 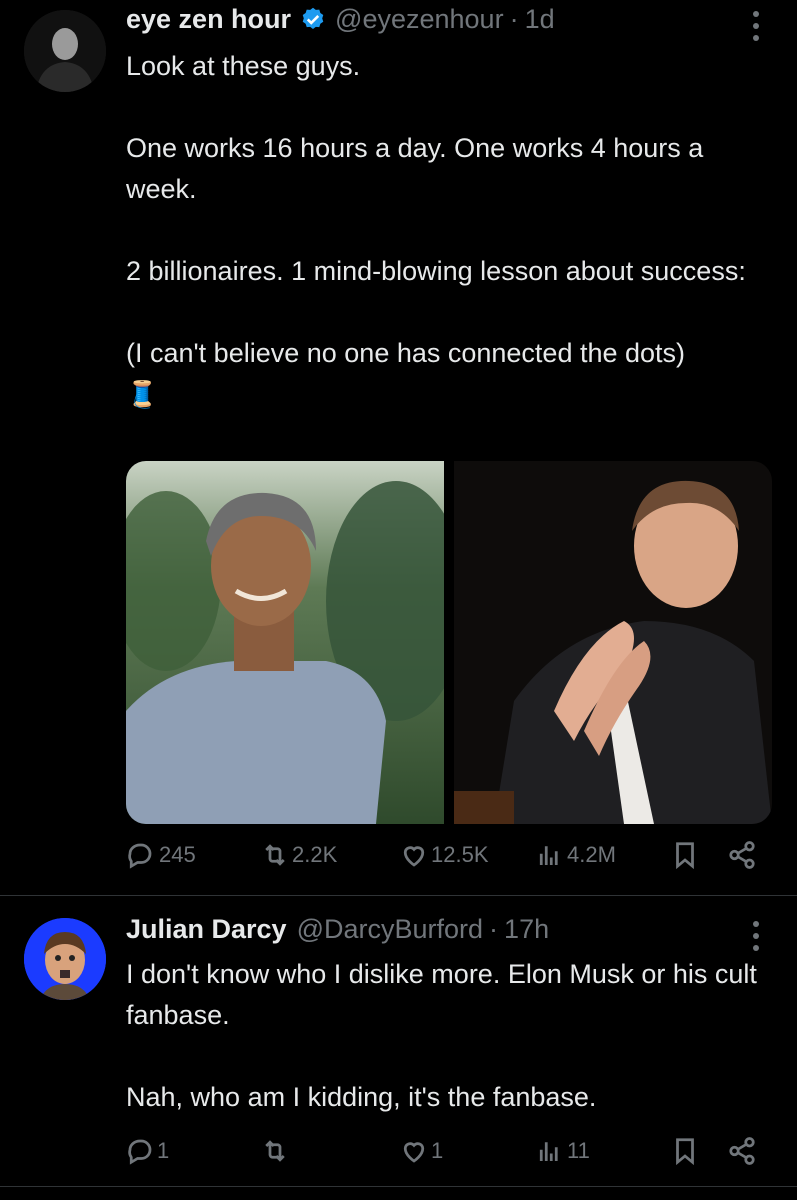 What do you see at coordinates (361, 1097) in the screenshot?
I see `tweet-paragraph: Nah, who am I kidding, it's the fanbase.` at bounding box center [361, 1097].